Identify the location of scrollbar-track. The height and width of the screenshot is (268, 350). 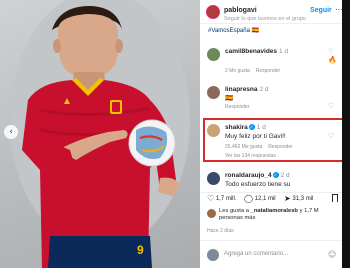
(346, 134).